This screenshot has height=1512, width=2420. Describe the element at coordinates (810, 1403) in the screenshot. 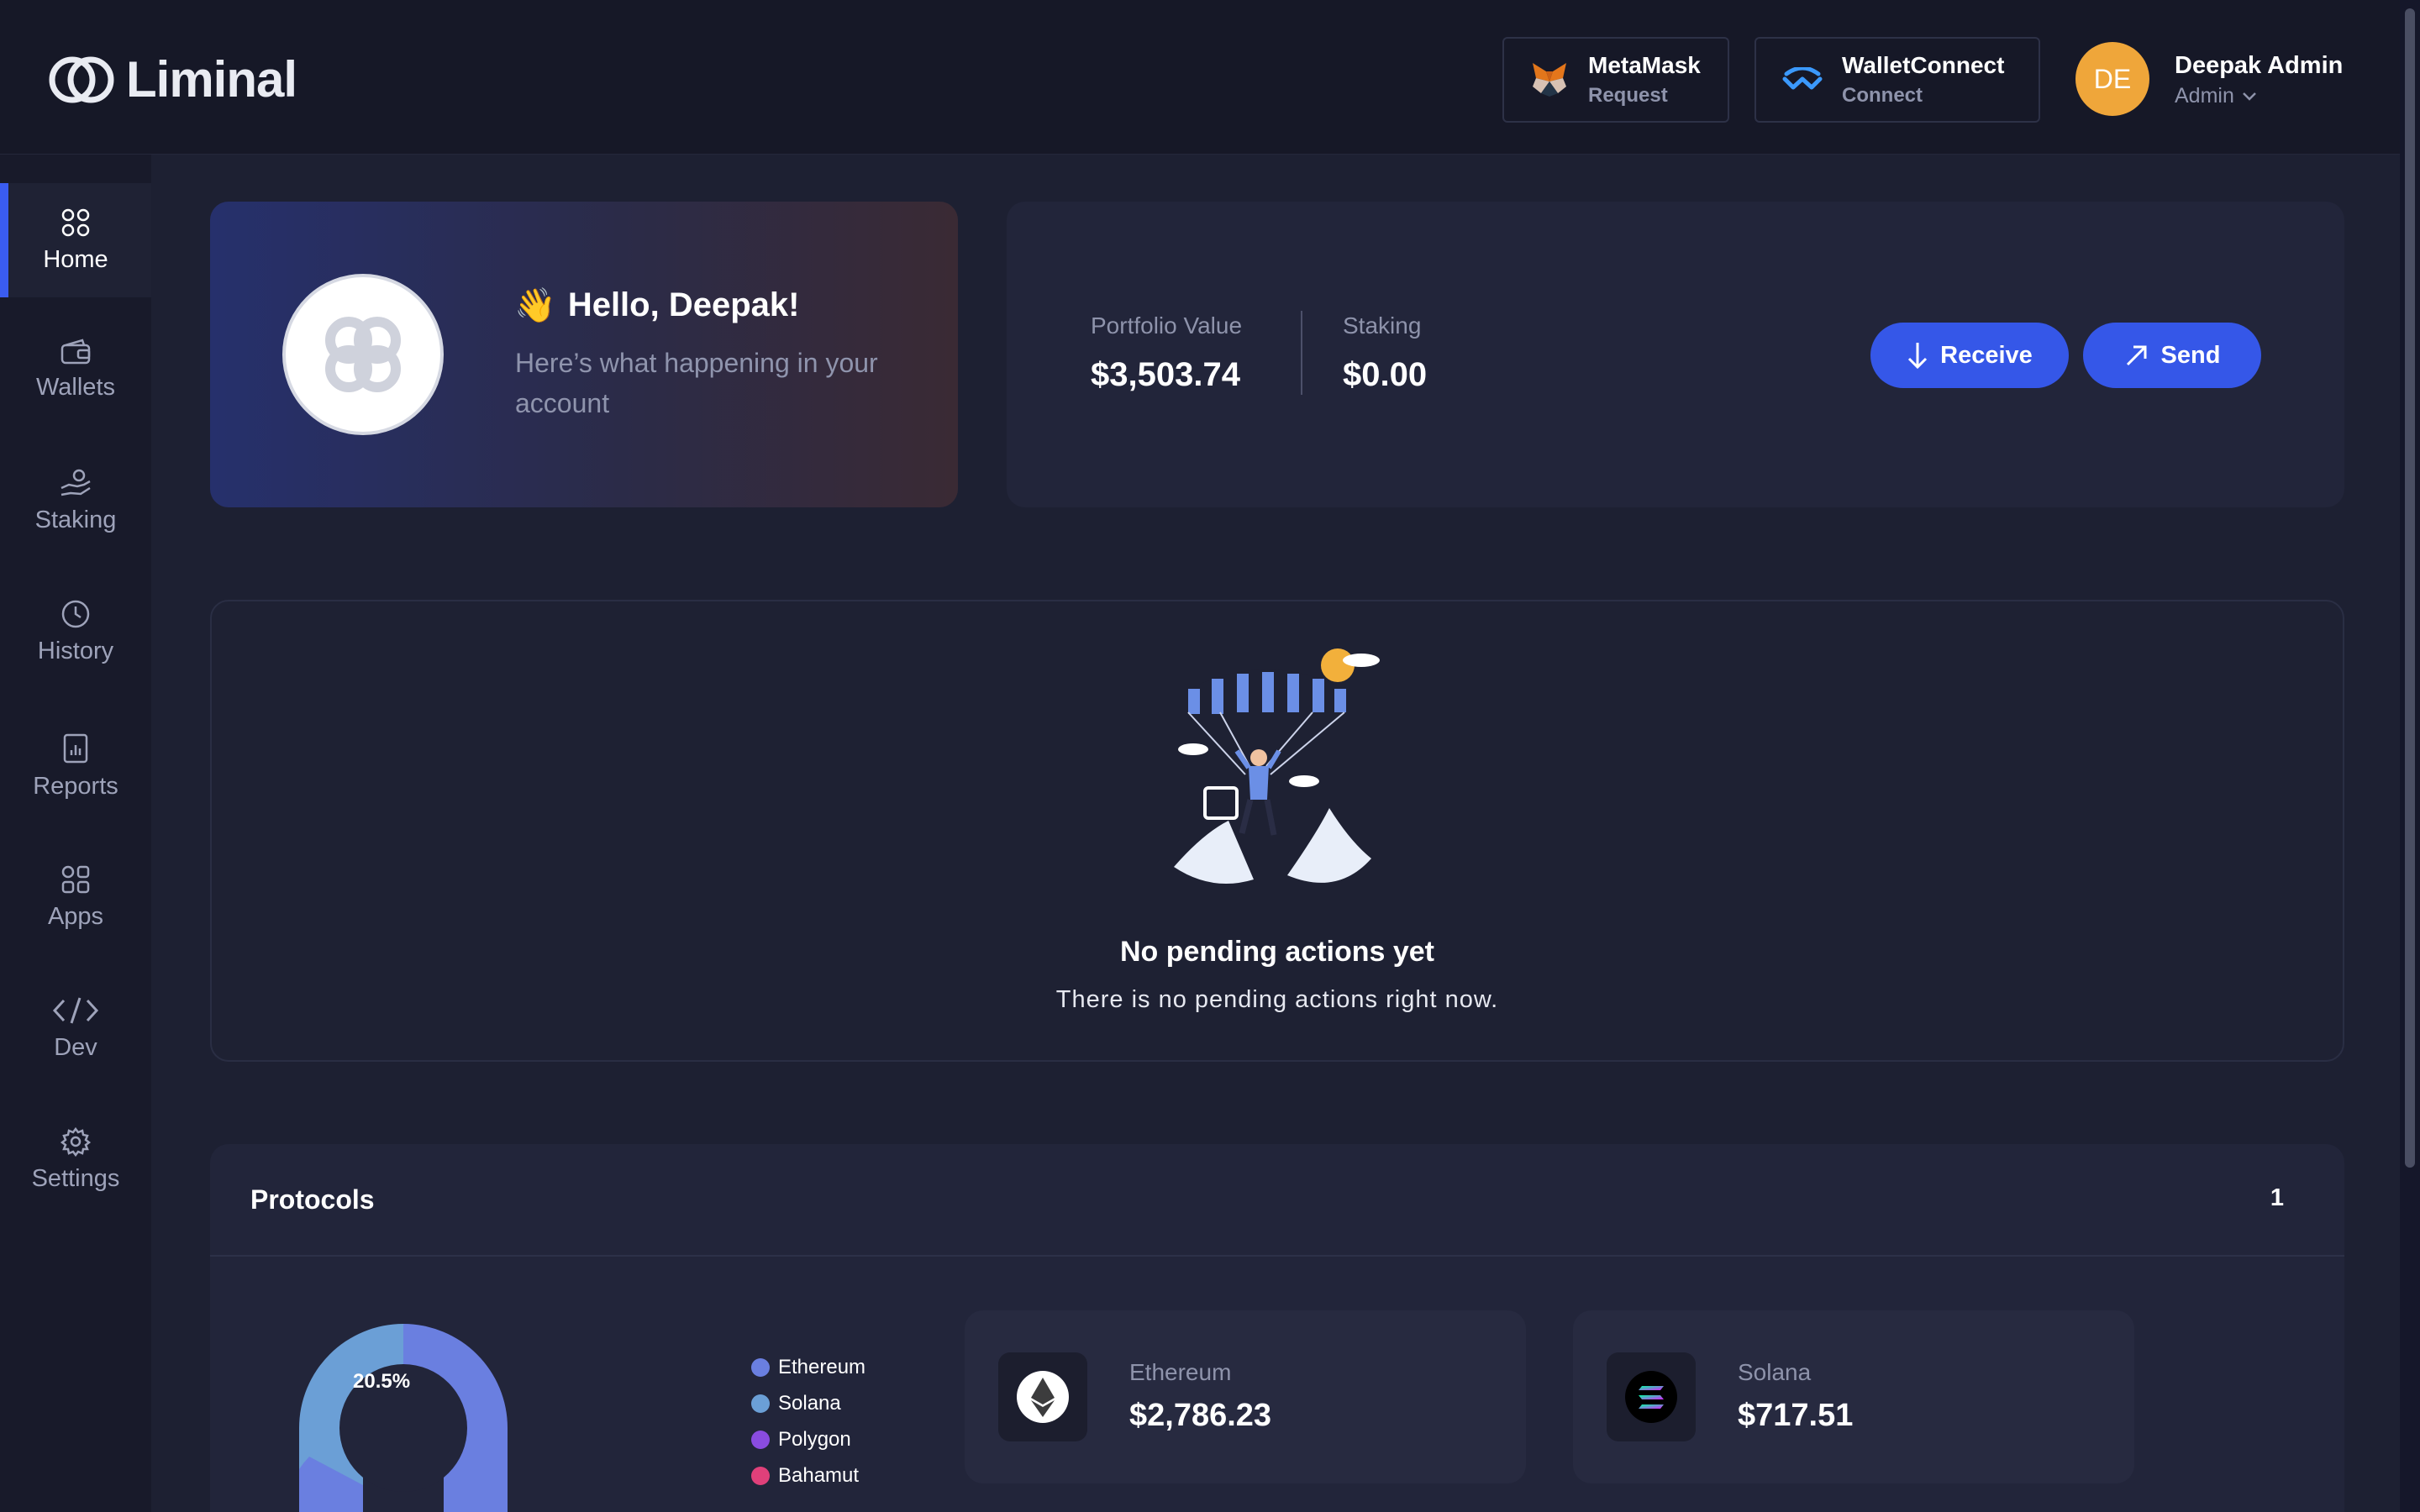

I see `legend-label: Solana` at that location.